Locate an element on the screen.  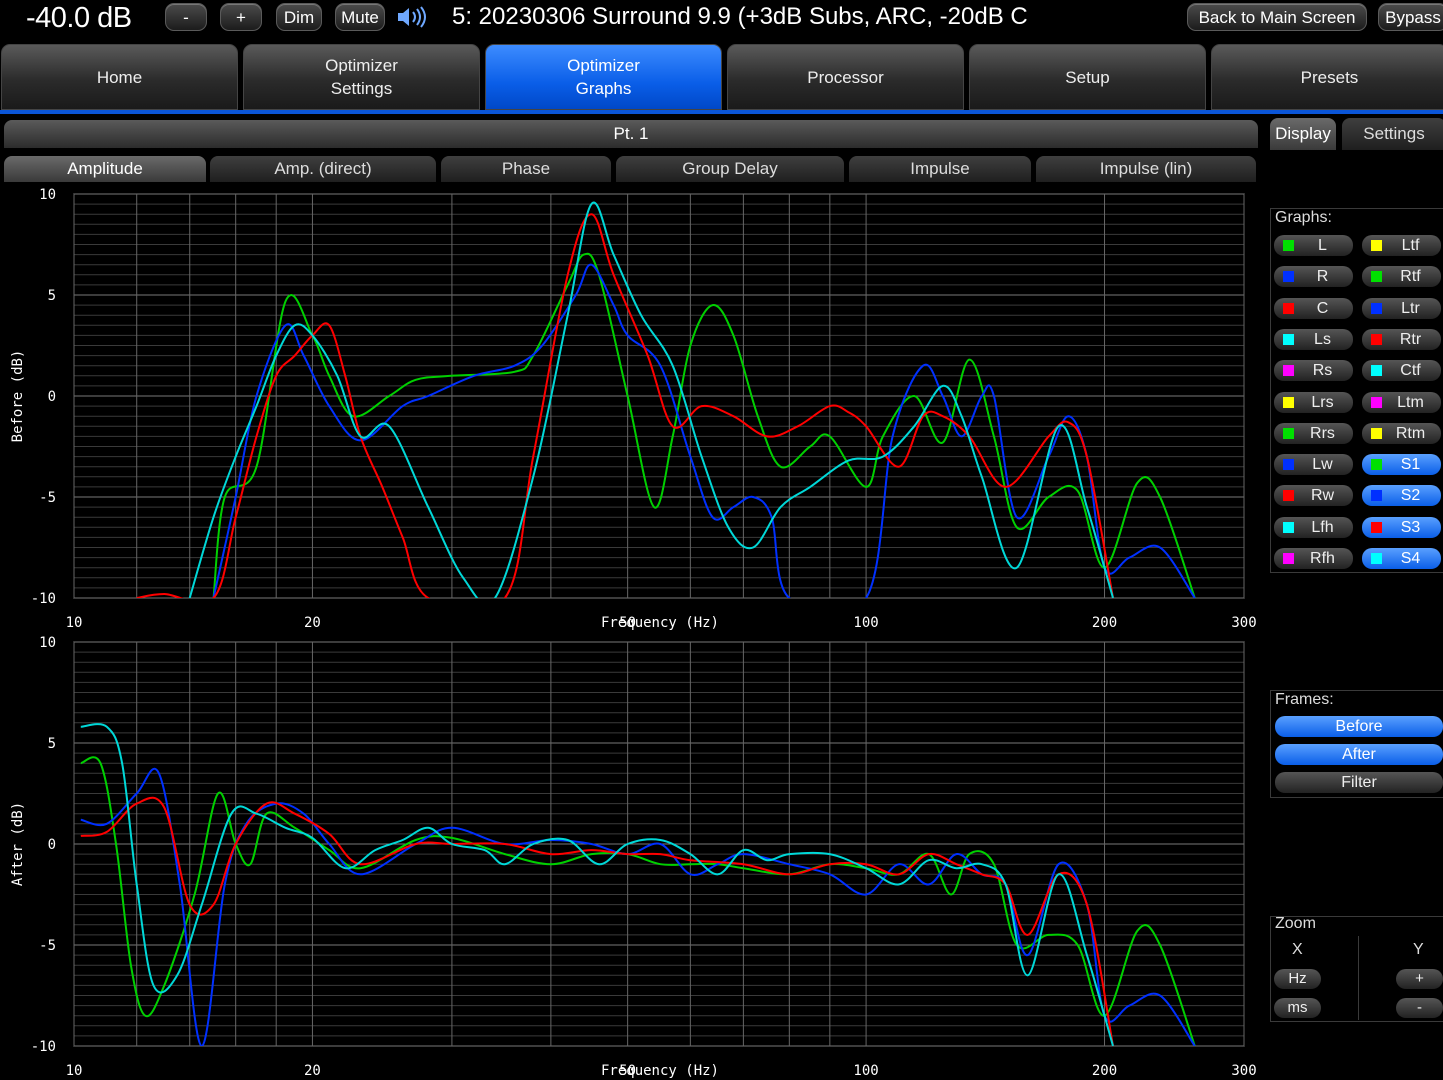
channel-toggle-r: R is located at coordinates (1313, 277).